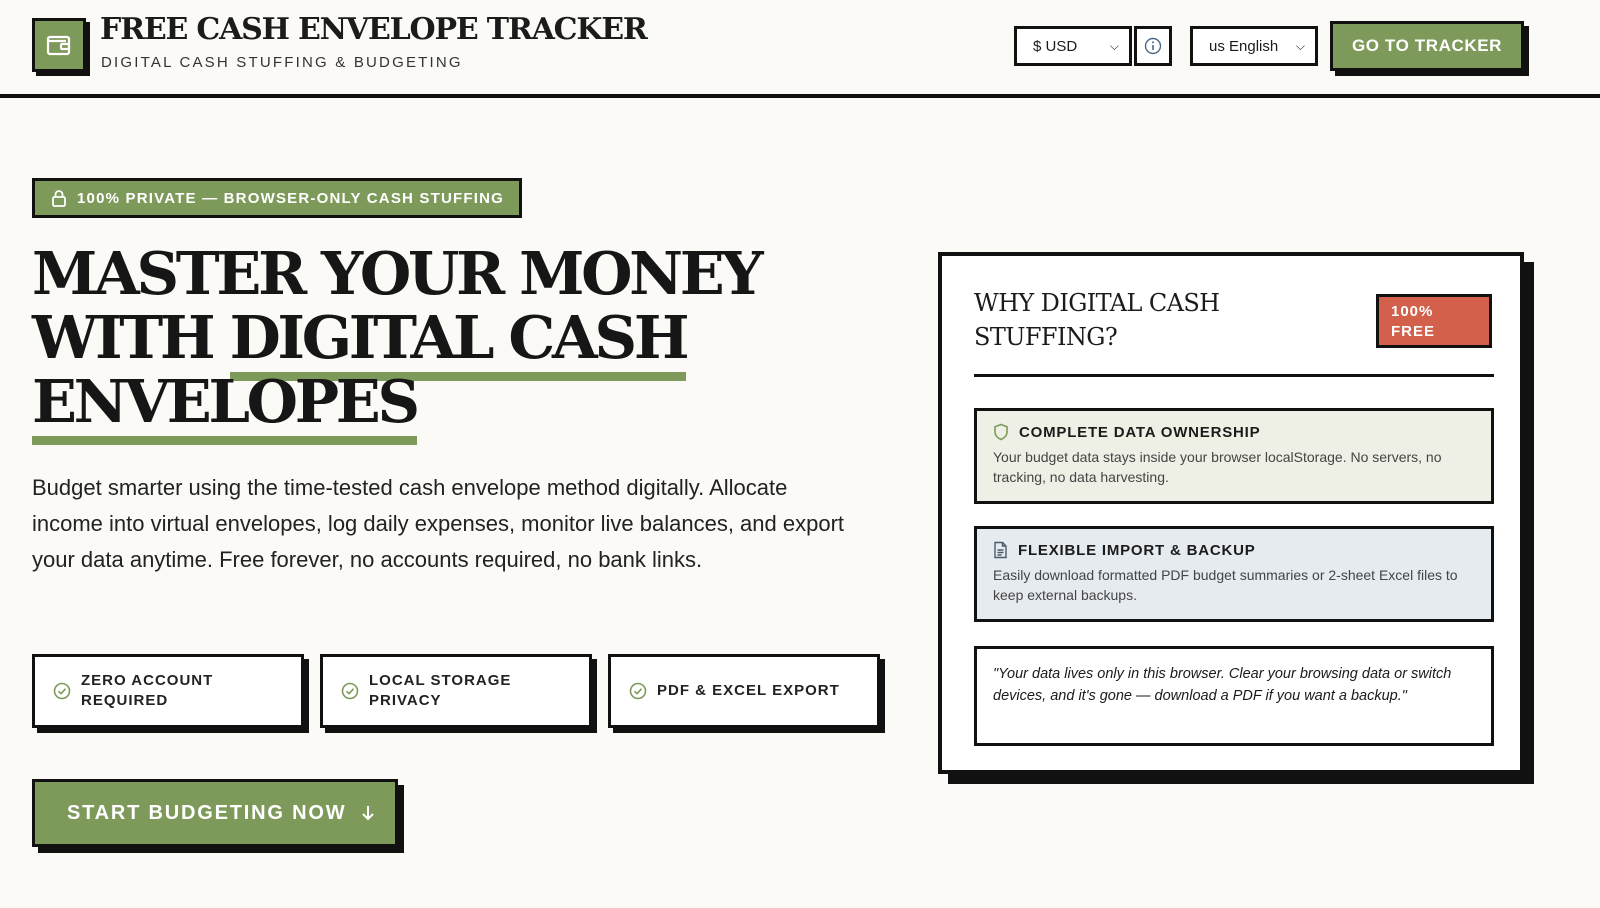 Image resolution: width=1600 pixels, height=908 pixels. Describe the element at coordinates (1140, 432) in the screenshot. I see `panel-title: COMPLETE DATA OWNERSHIP` at that location.